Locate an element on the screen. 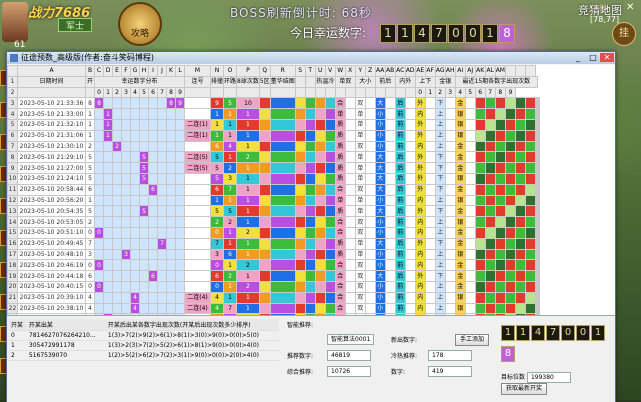  attr-cell: 小 is located at coordinates (380, 254).